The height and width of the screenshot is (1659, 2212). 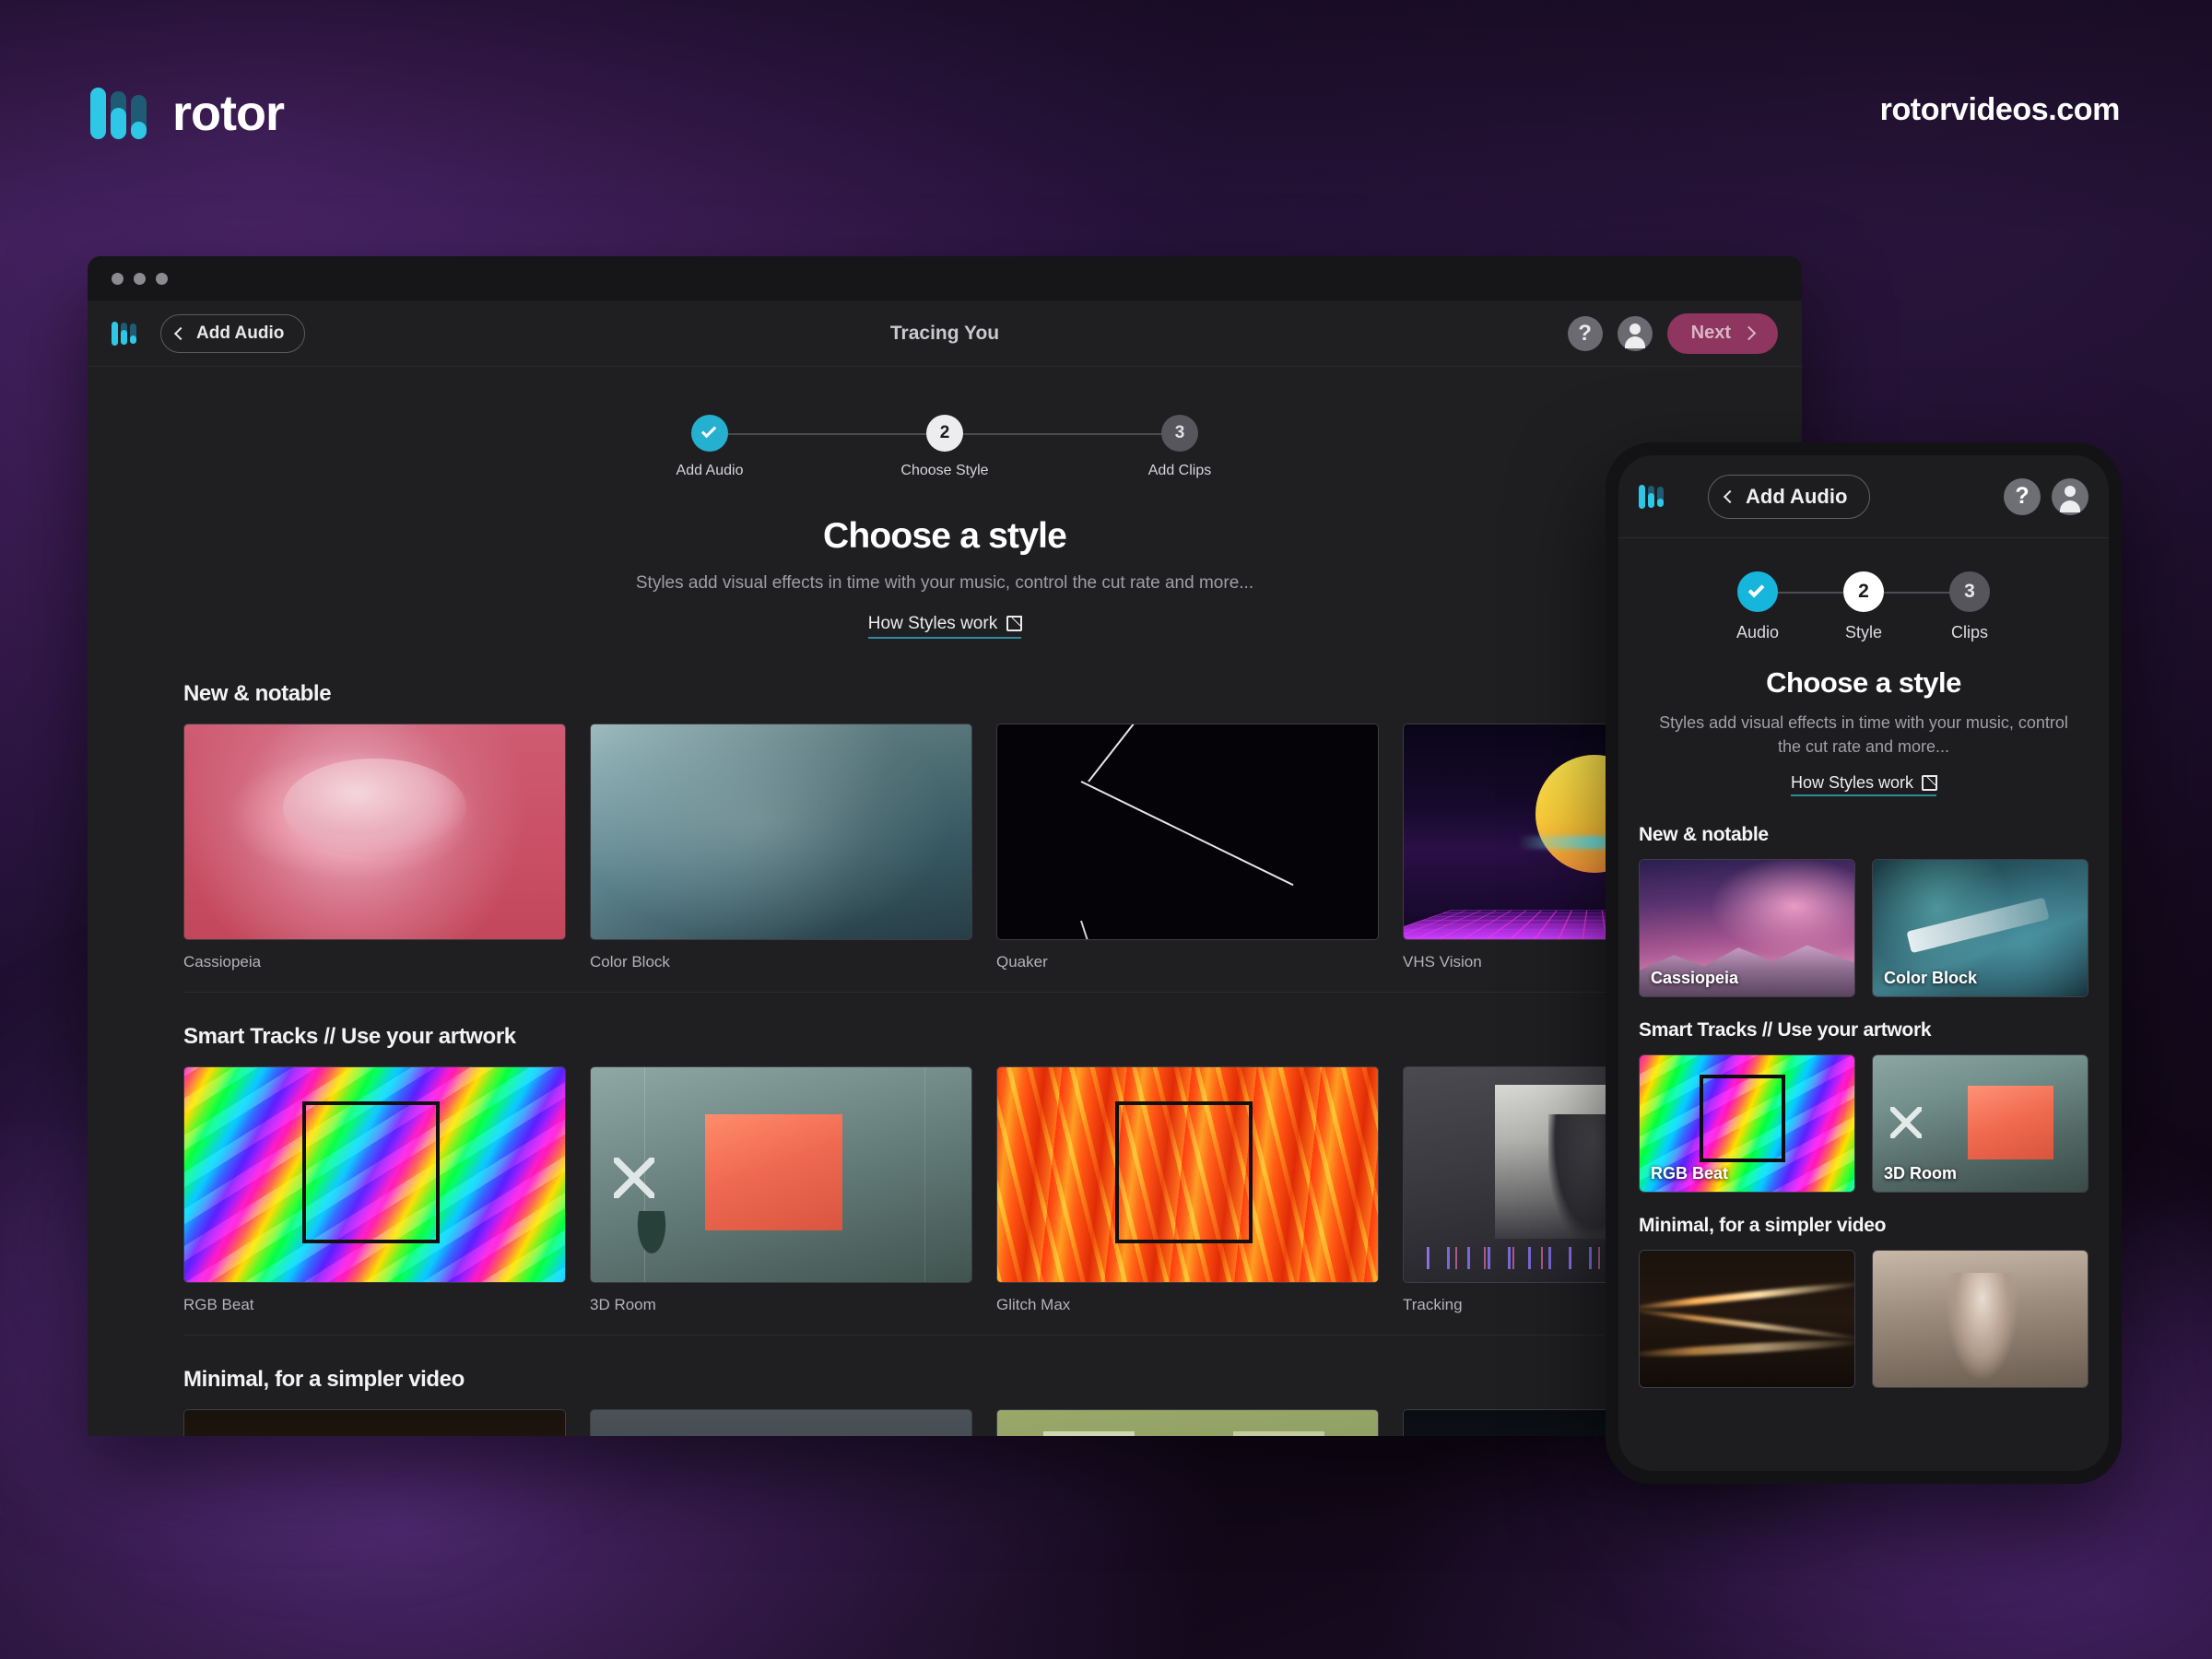 I want to click on mobile-style-card-row: RGB Beat 3D Room, so click(x=1863, y=1124).